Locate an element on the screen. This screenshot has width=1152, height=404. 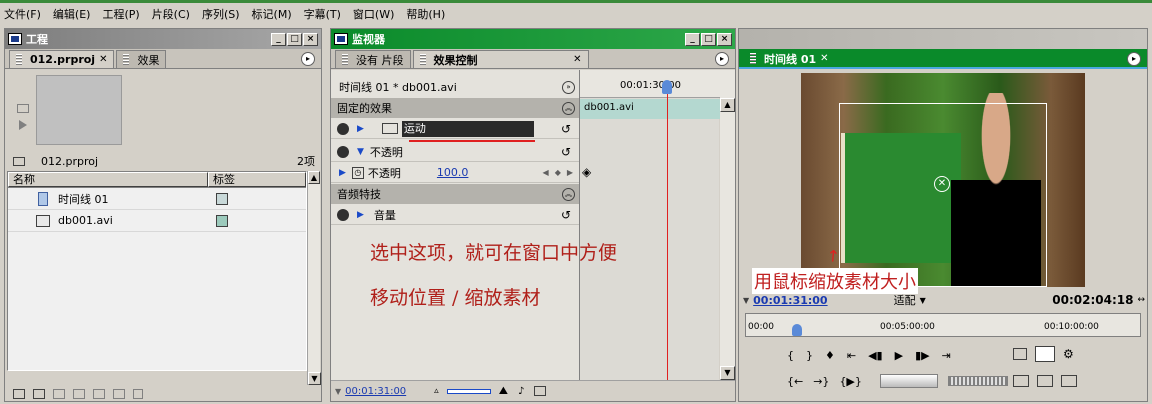
step-forward-icon: ▮▶ is located at coordinates (922, 355).